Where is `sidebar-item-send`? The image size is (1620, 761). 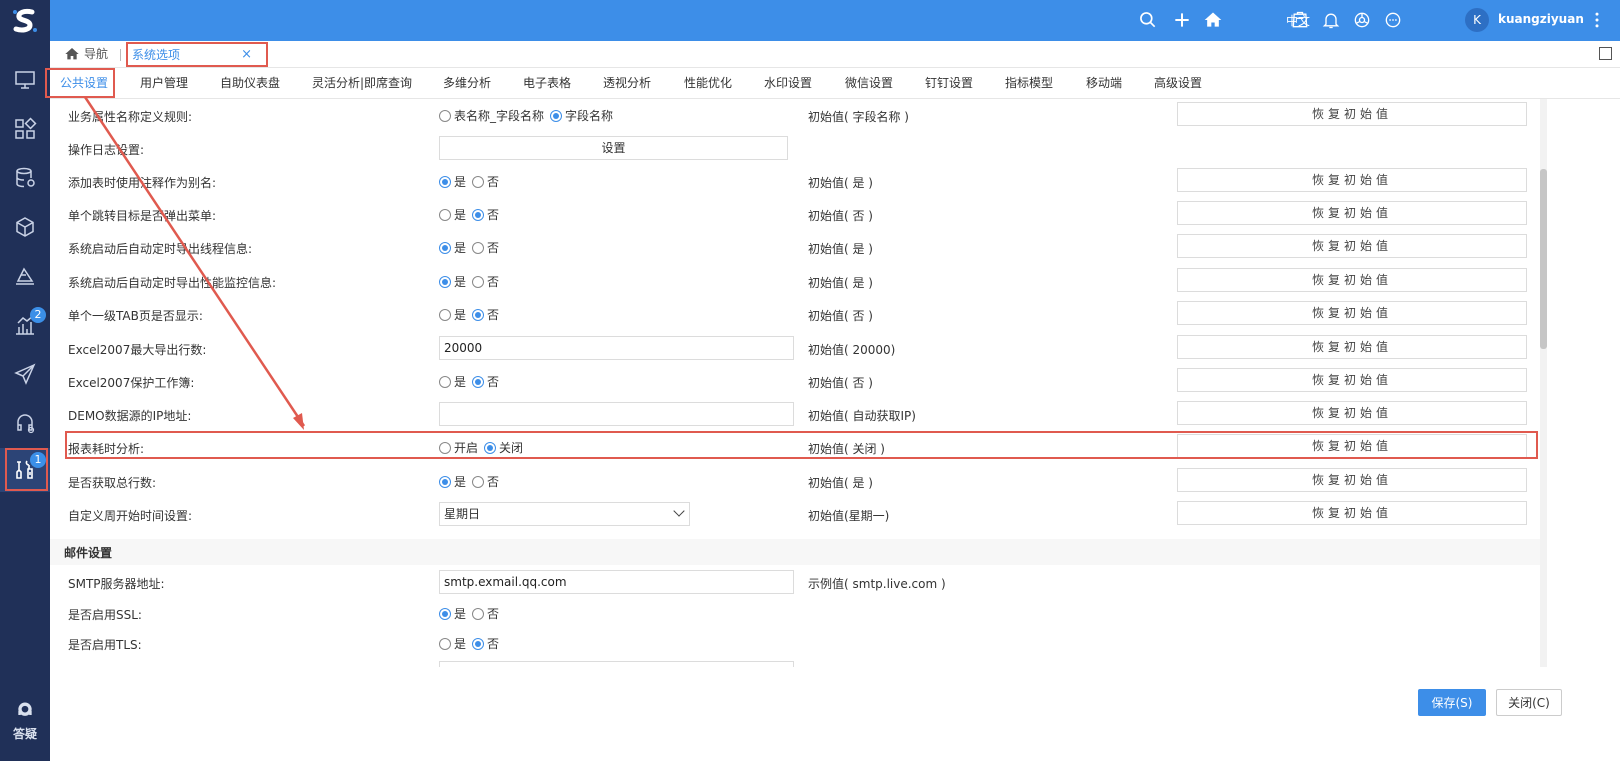 sidebar-item-send is located at coordinates (25, 374).